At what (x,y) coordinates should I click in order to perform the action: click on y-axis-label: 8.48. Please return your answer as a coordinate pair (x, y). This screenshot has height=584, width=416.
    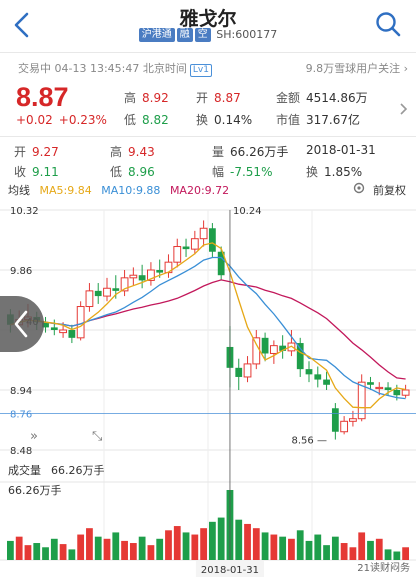
    Looking at the image, I should click on (21, 451).